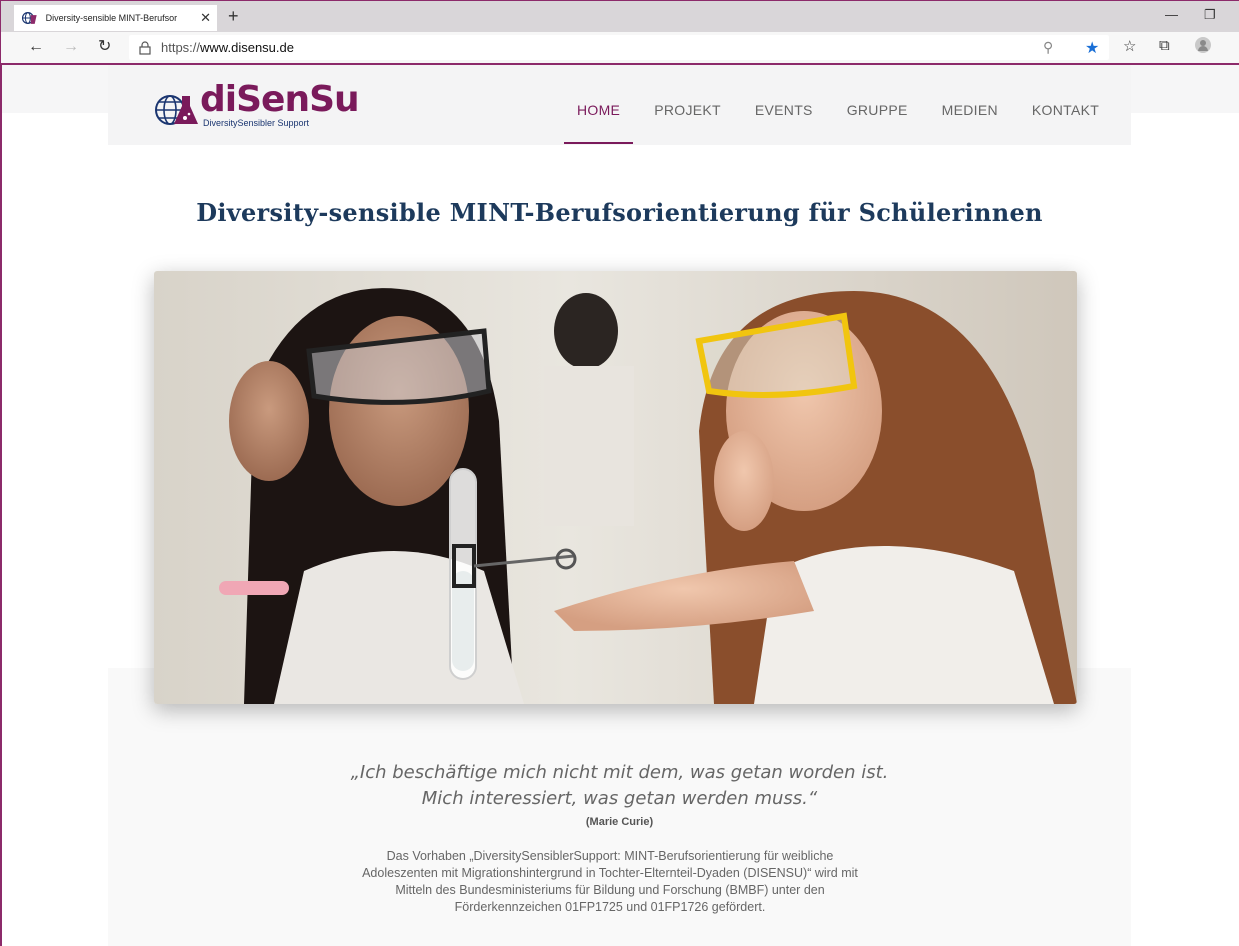 This screenshot has height=946, width=1239. I want to click on profile-svg, so click(1203, 45).